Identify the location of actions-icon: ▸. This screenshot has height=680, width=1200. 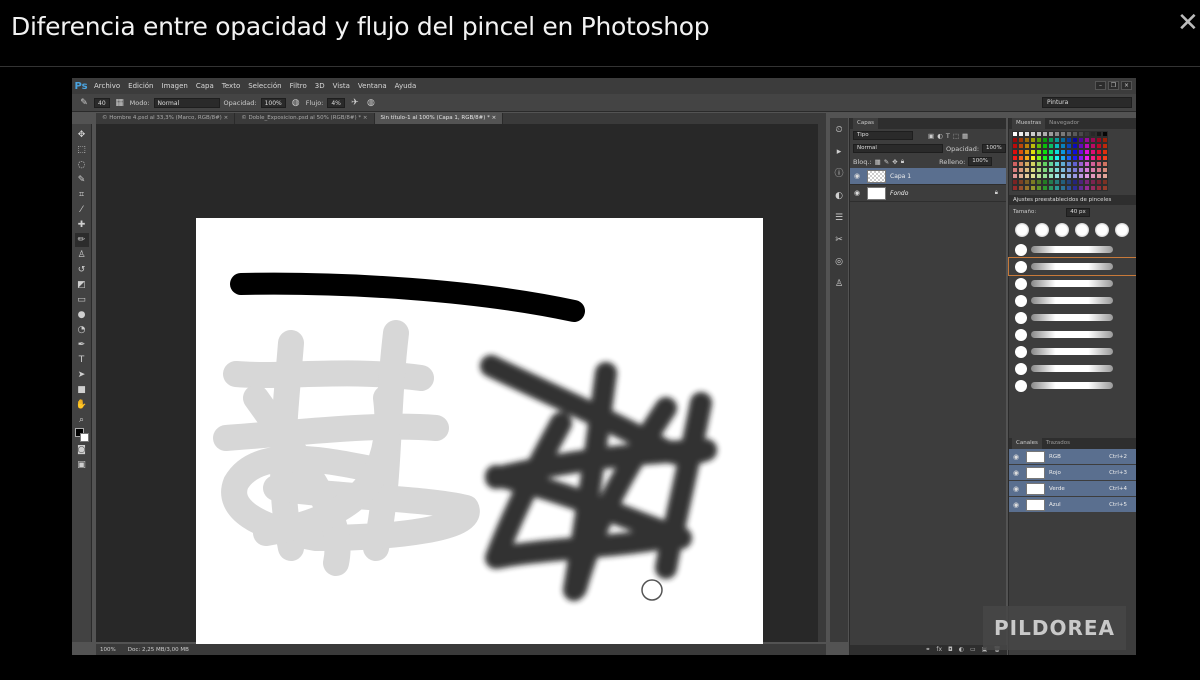
(839, 152).